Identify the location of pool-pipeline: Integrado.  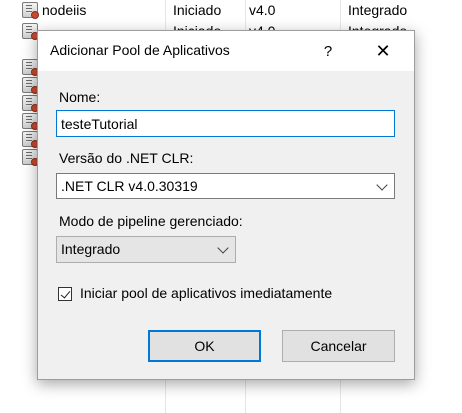
(378, 10).